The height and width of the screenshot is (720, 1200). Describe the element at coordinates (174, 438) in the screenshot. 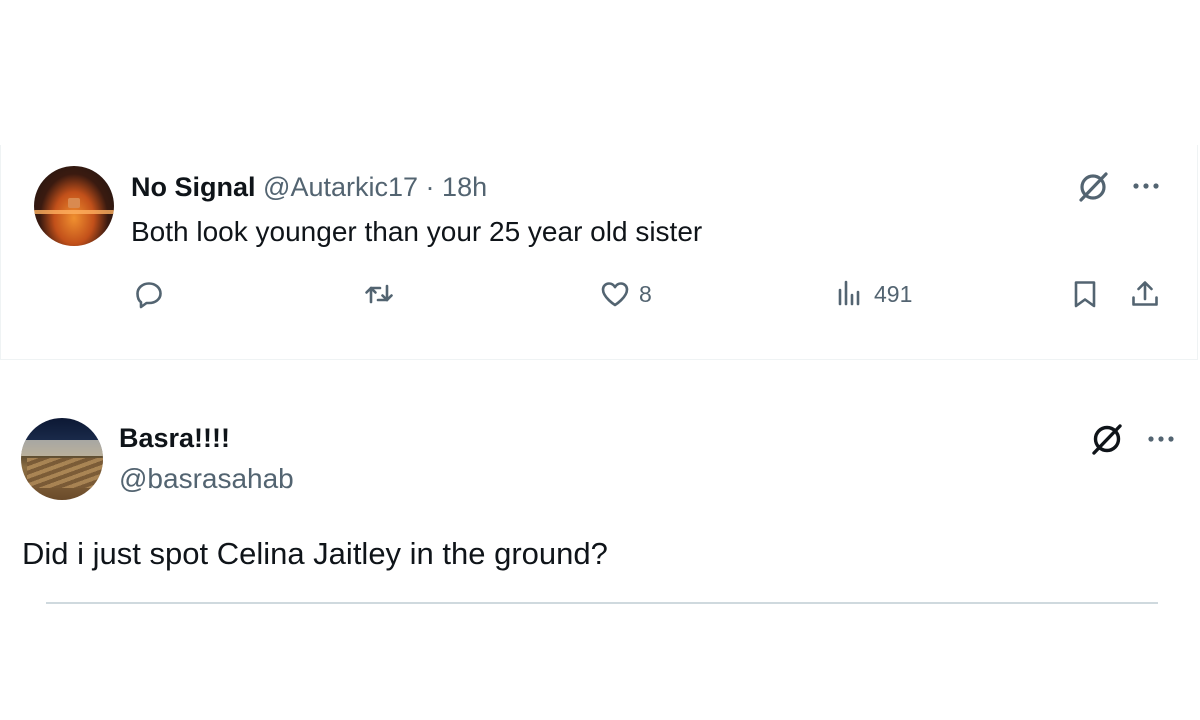

I see `display-name: Basra!!!!` at that location.